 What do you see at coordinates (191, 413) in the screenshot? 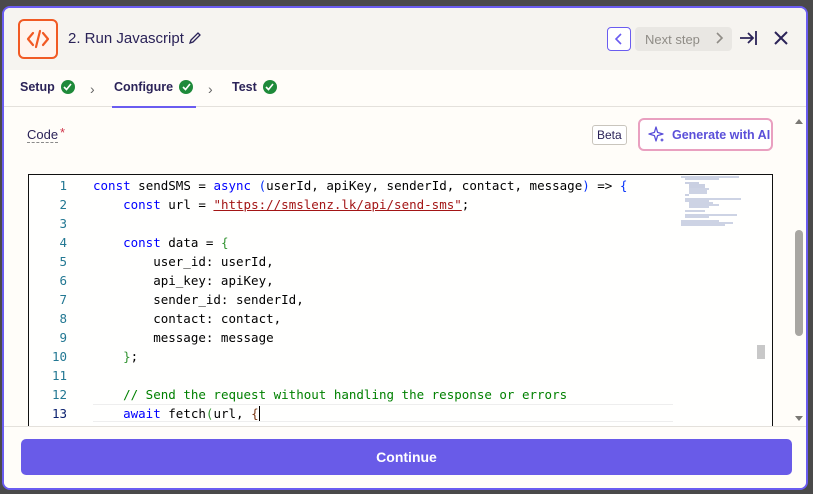
I see `code-line: await fetch(url, {` at bounding box center [191, 413].